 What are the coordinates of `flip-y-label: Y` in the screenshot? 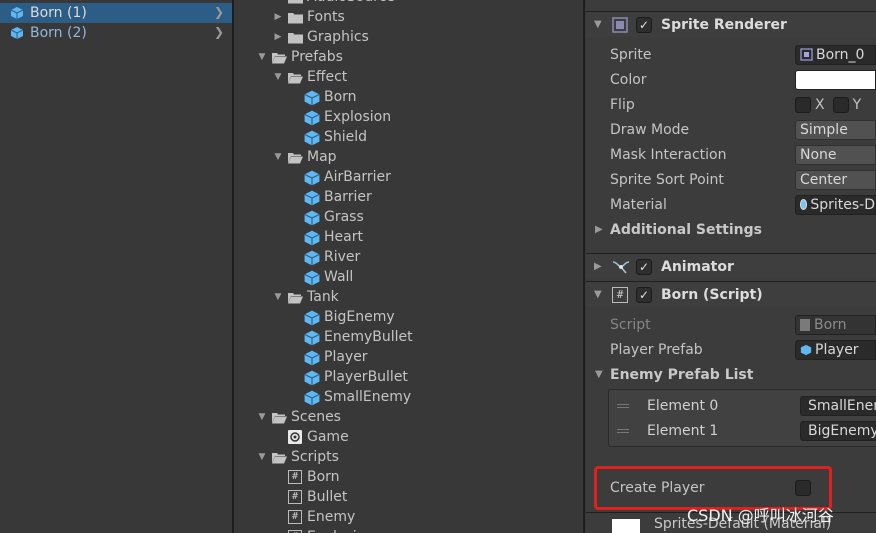 It's located at (857, 104).